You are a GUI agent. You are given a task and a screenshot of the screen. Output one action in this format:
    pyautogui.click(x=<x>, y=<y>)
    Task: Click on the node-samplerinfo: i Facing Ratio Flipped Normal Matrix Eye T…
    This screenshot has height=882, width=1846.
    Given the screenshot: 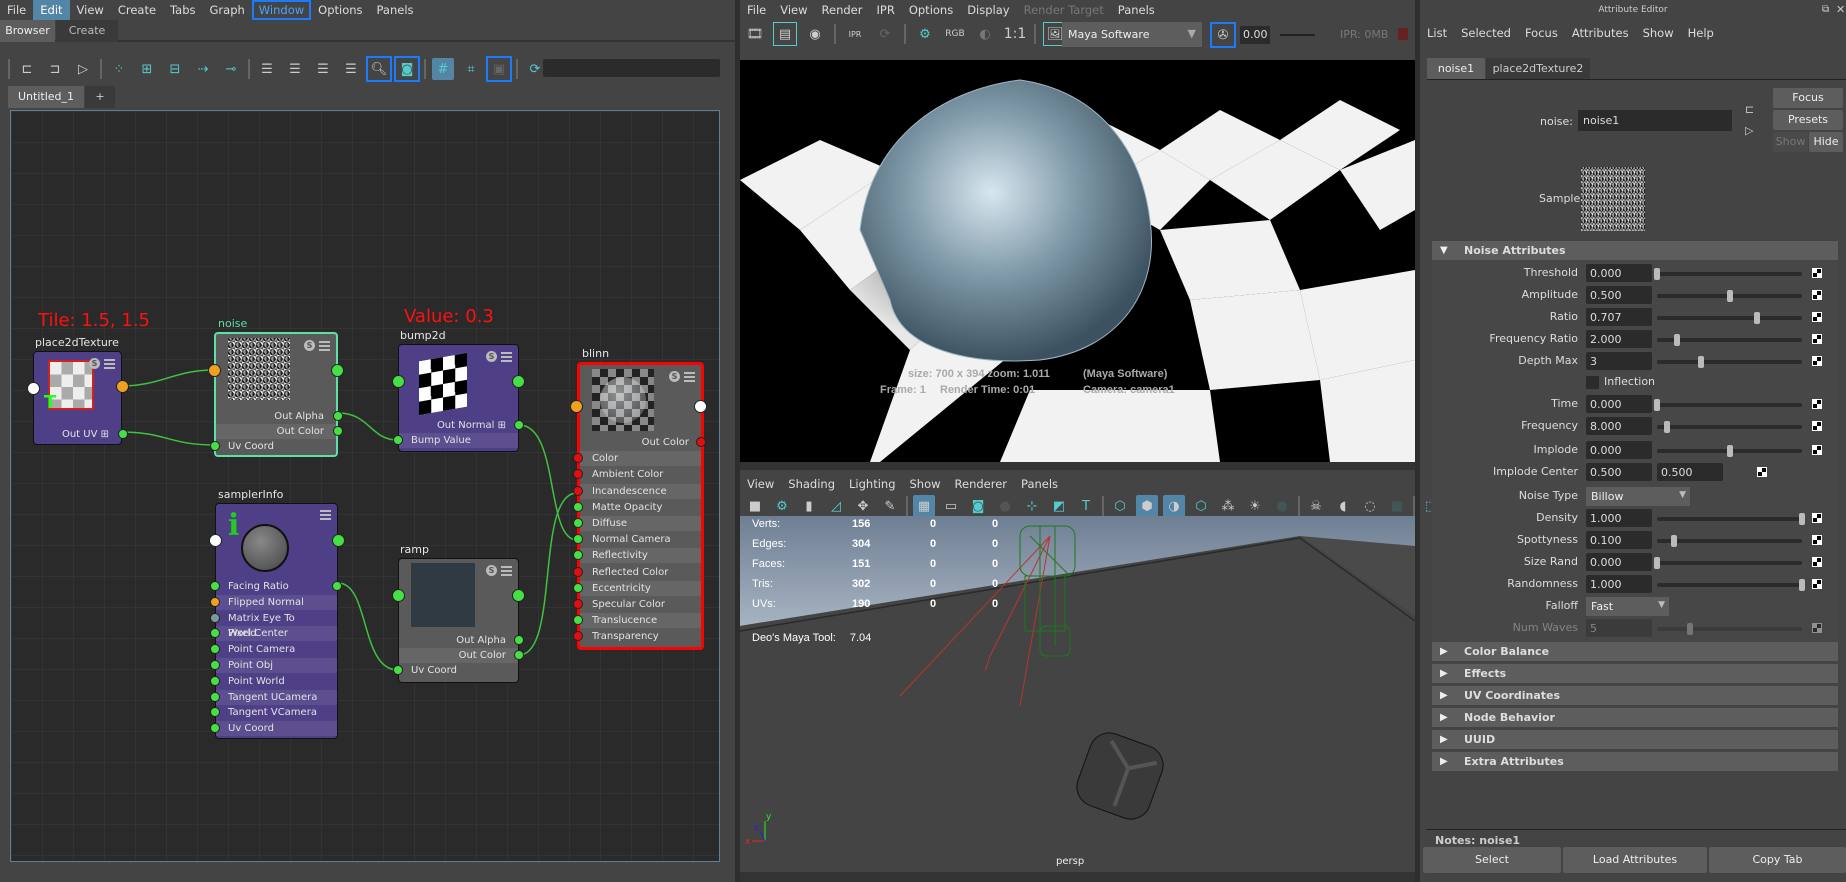 What is the action you would take?
    pyautogui.click(x=277, y=621)
    